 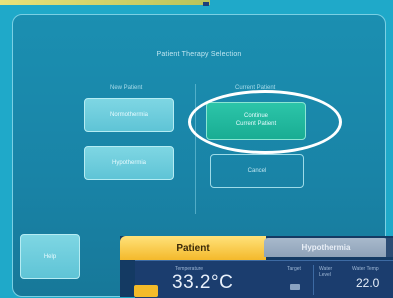 I want to click on help-button: Help, so click(x=50, y=256).